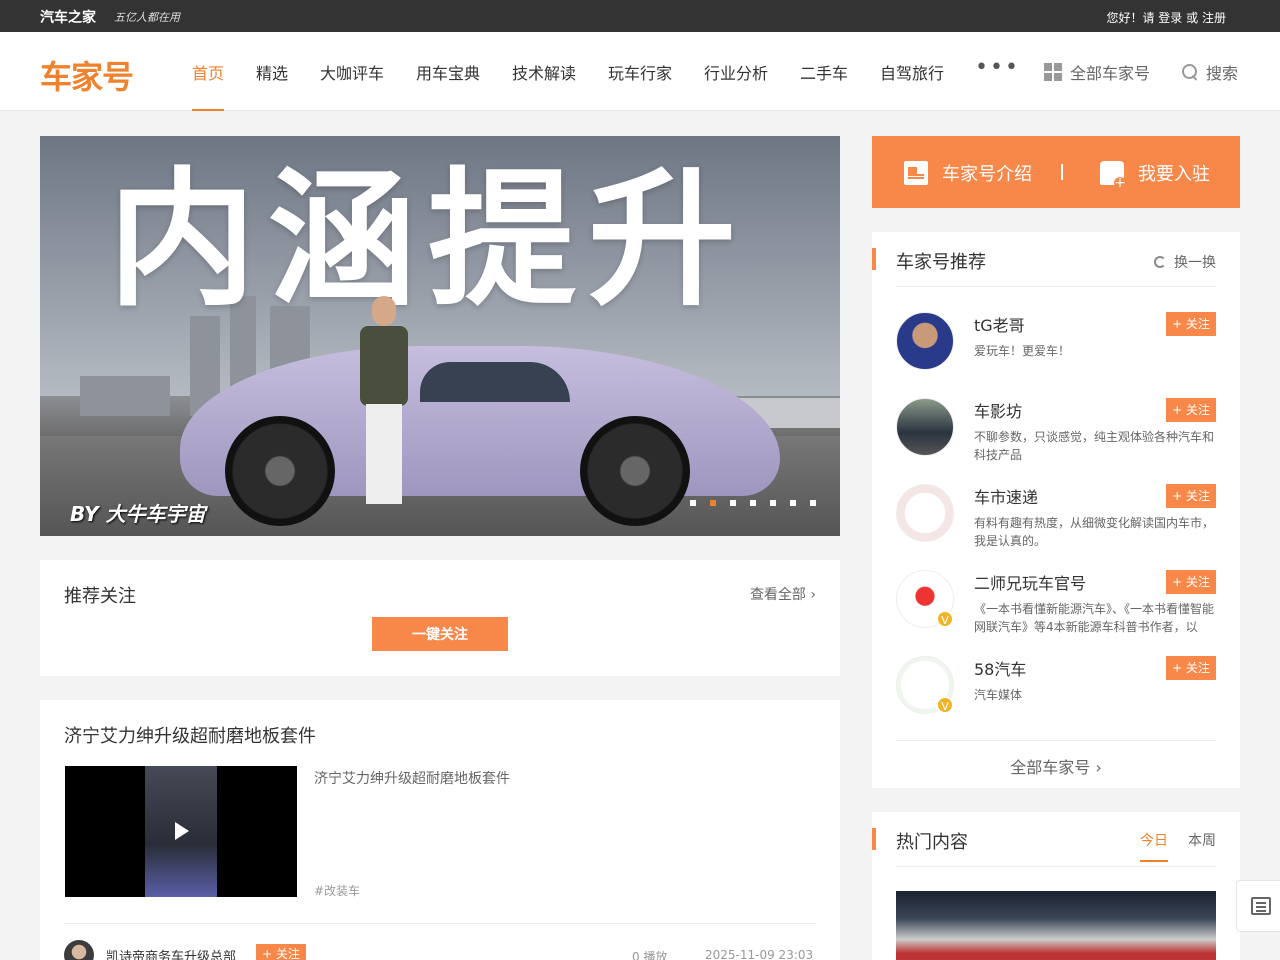 This screenshot has height=960, width=1280. I want to click on all-chejiahao-label: 全部车家号, so click(1110, 73).